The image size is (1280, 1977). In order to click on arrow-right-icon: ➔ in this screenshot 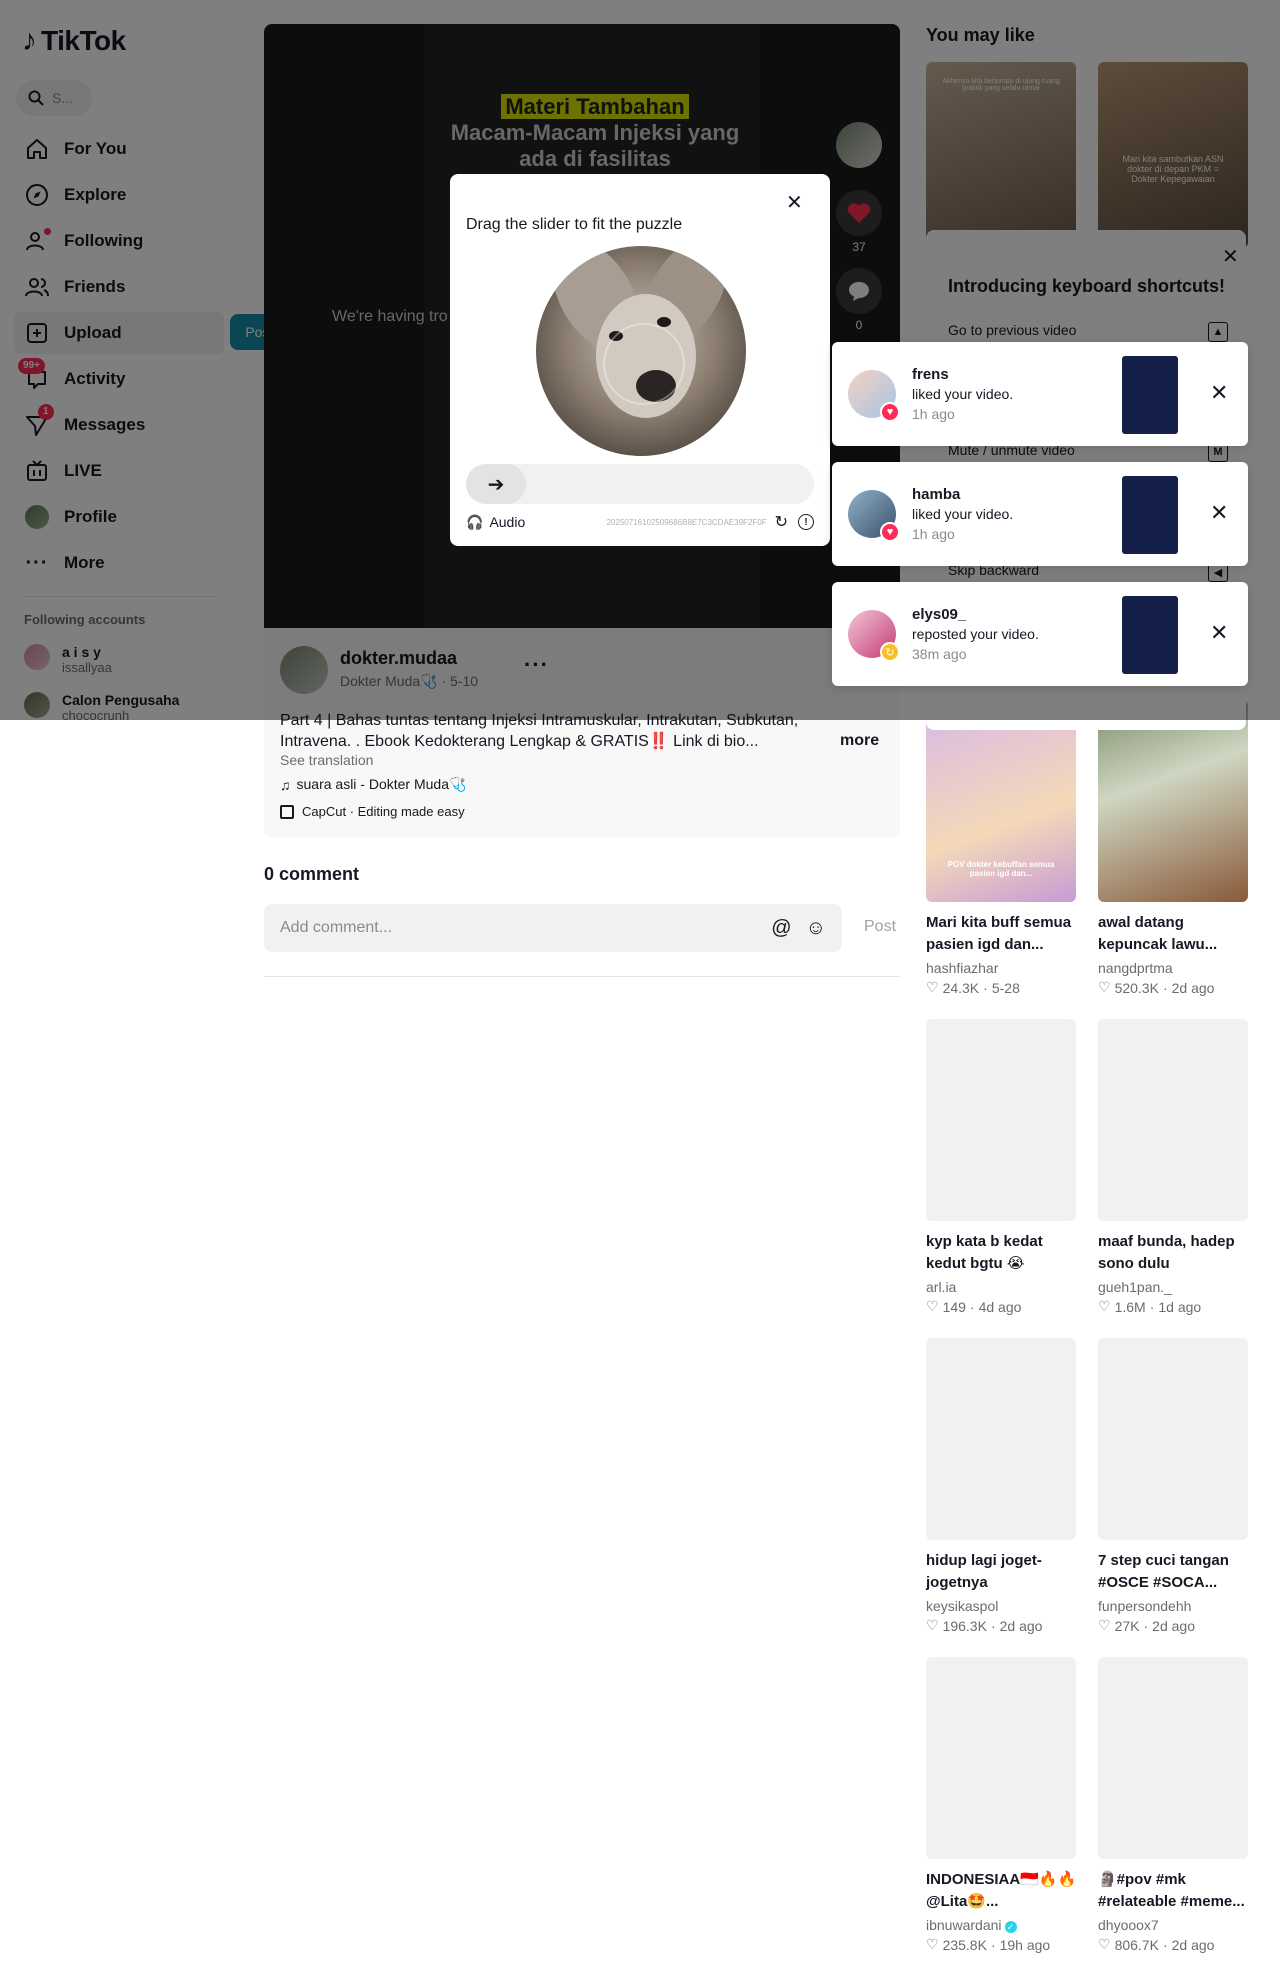, I will do `click(496, 484)`.